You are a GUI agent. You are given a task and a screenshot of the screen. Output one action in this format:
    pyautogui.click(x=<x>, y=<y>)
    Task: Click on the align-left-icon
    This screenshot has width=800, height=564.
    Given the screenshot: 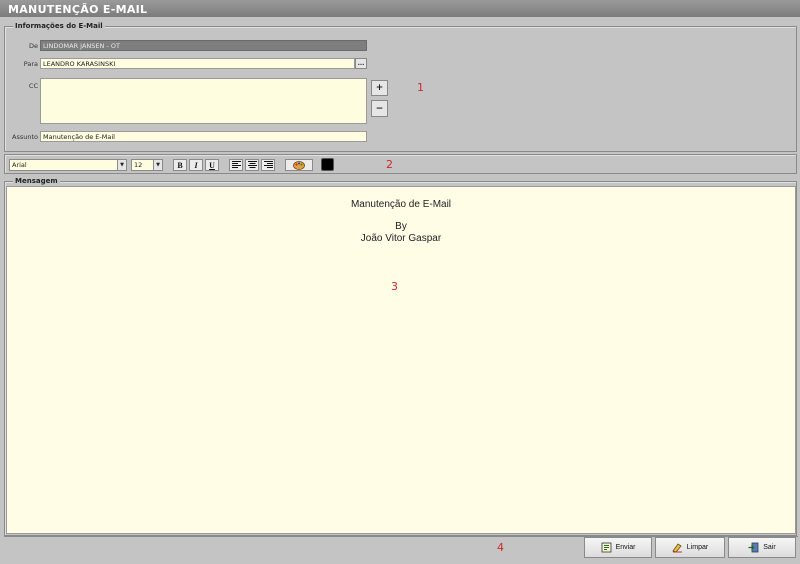 What is the action you would take?
    pyautogui.click(x=236, y=164)
    